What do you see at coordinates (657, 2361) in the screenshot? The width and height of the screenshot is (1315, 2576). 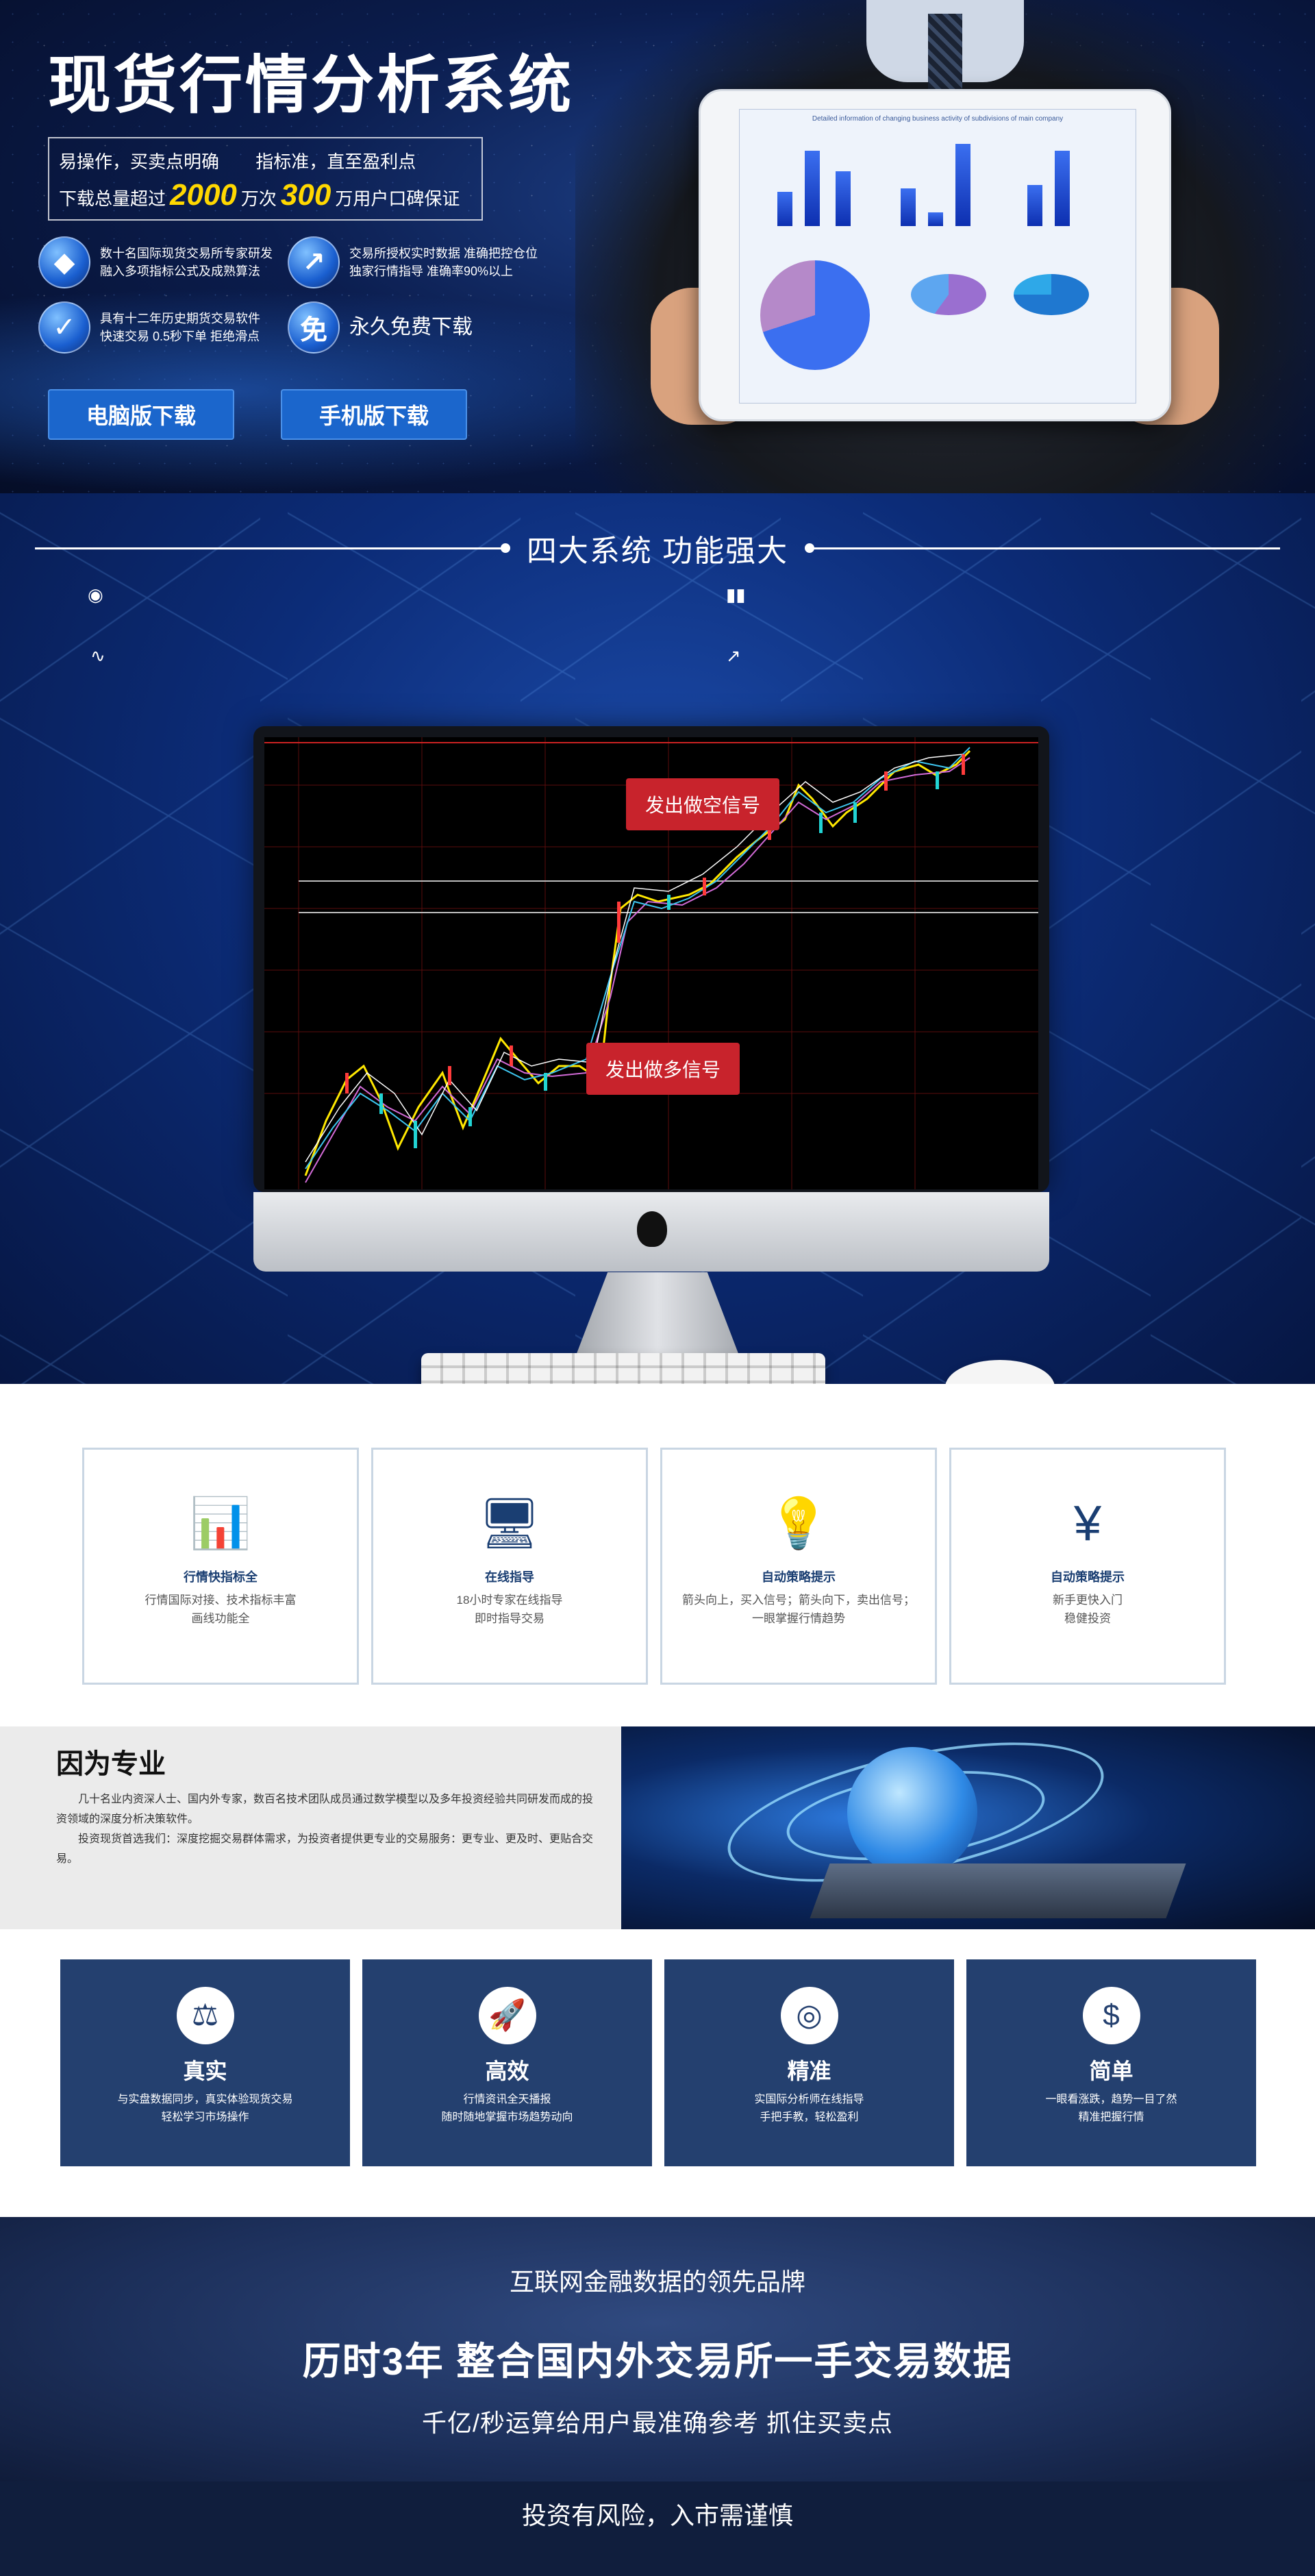 I see `brand-headline: 历时3年 整合国内外交易所一手交易数据` at bounding box center [657, 2361].